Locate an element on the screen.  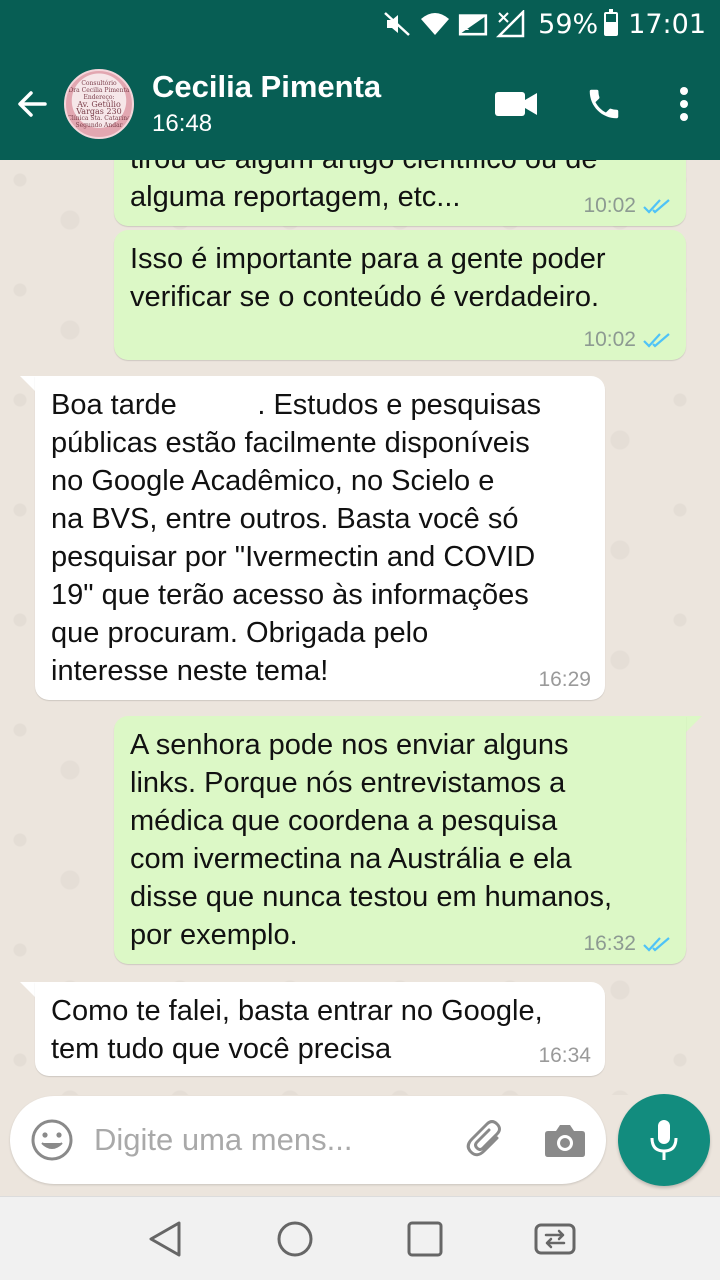
nav-back-button is located at coordinates (165, 1239).